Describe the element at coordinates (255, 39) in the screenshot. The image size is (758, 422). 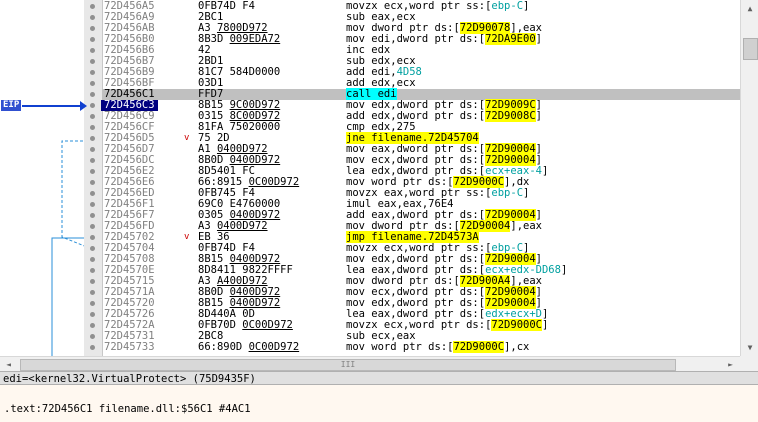
I see `byte-segment: 009EDA72` at that location.